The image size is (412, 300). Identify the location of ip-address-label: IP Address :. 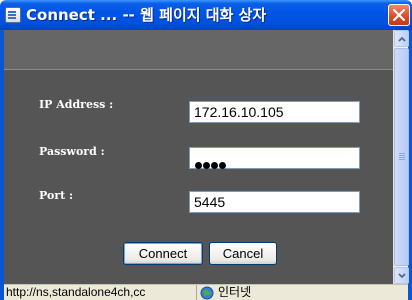
(76, 104).